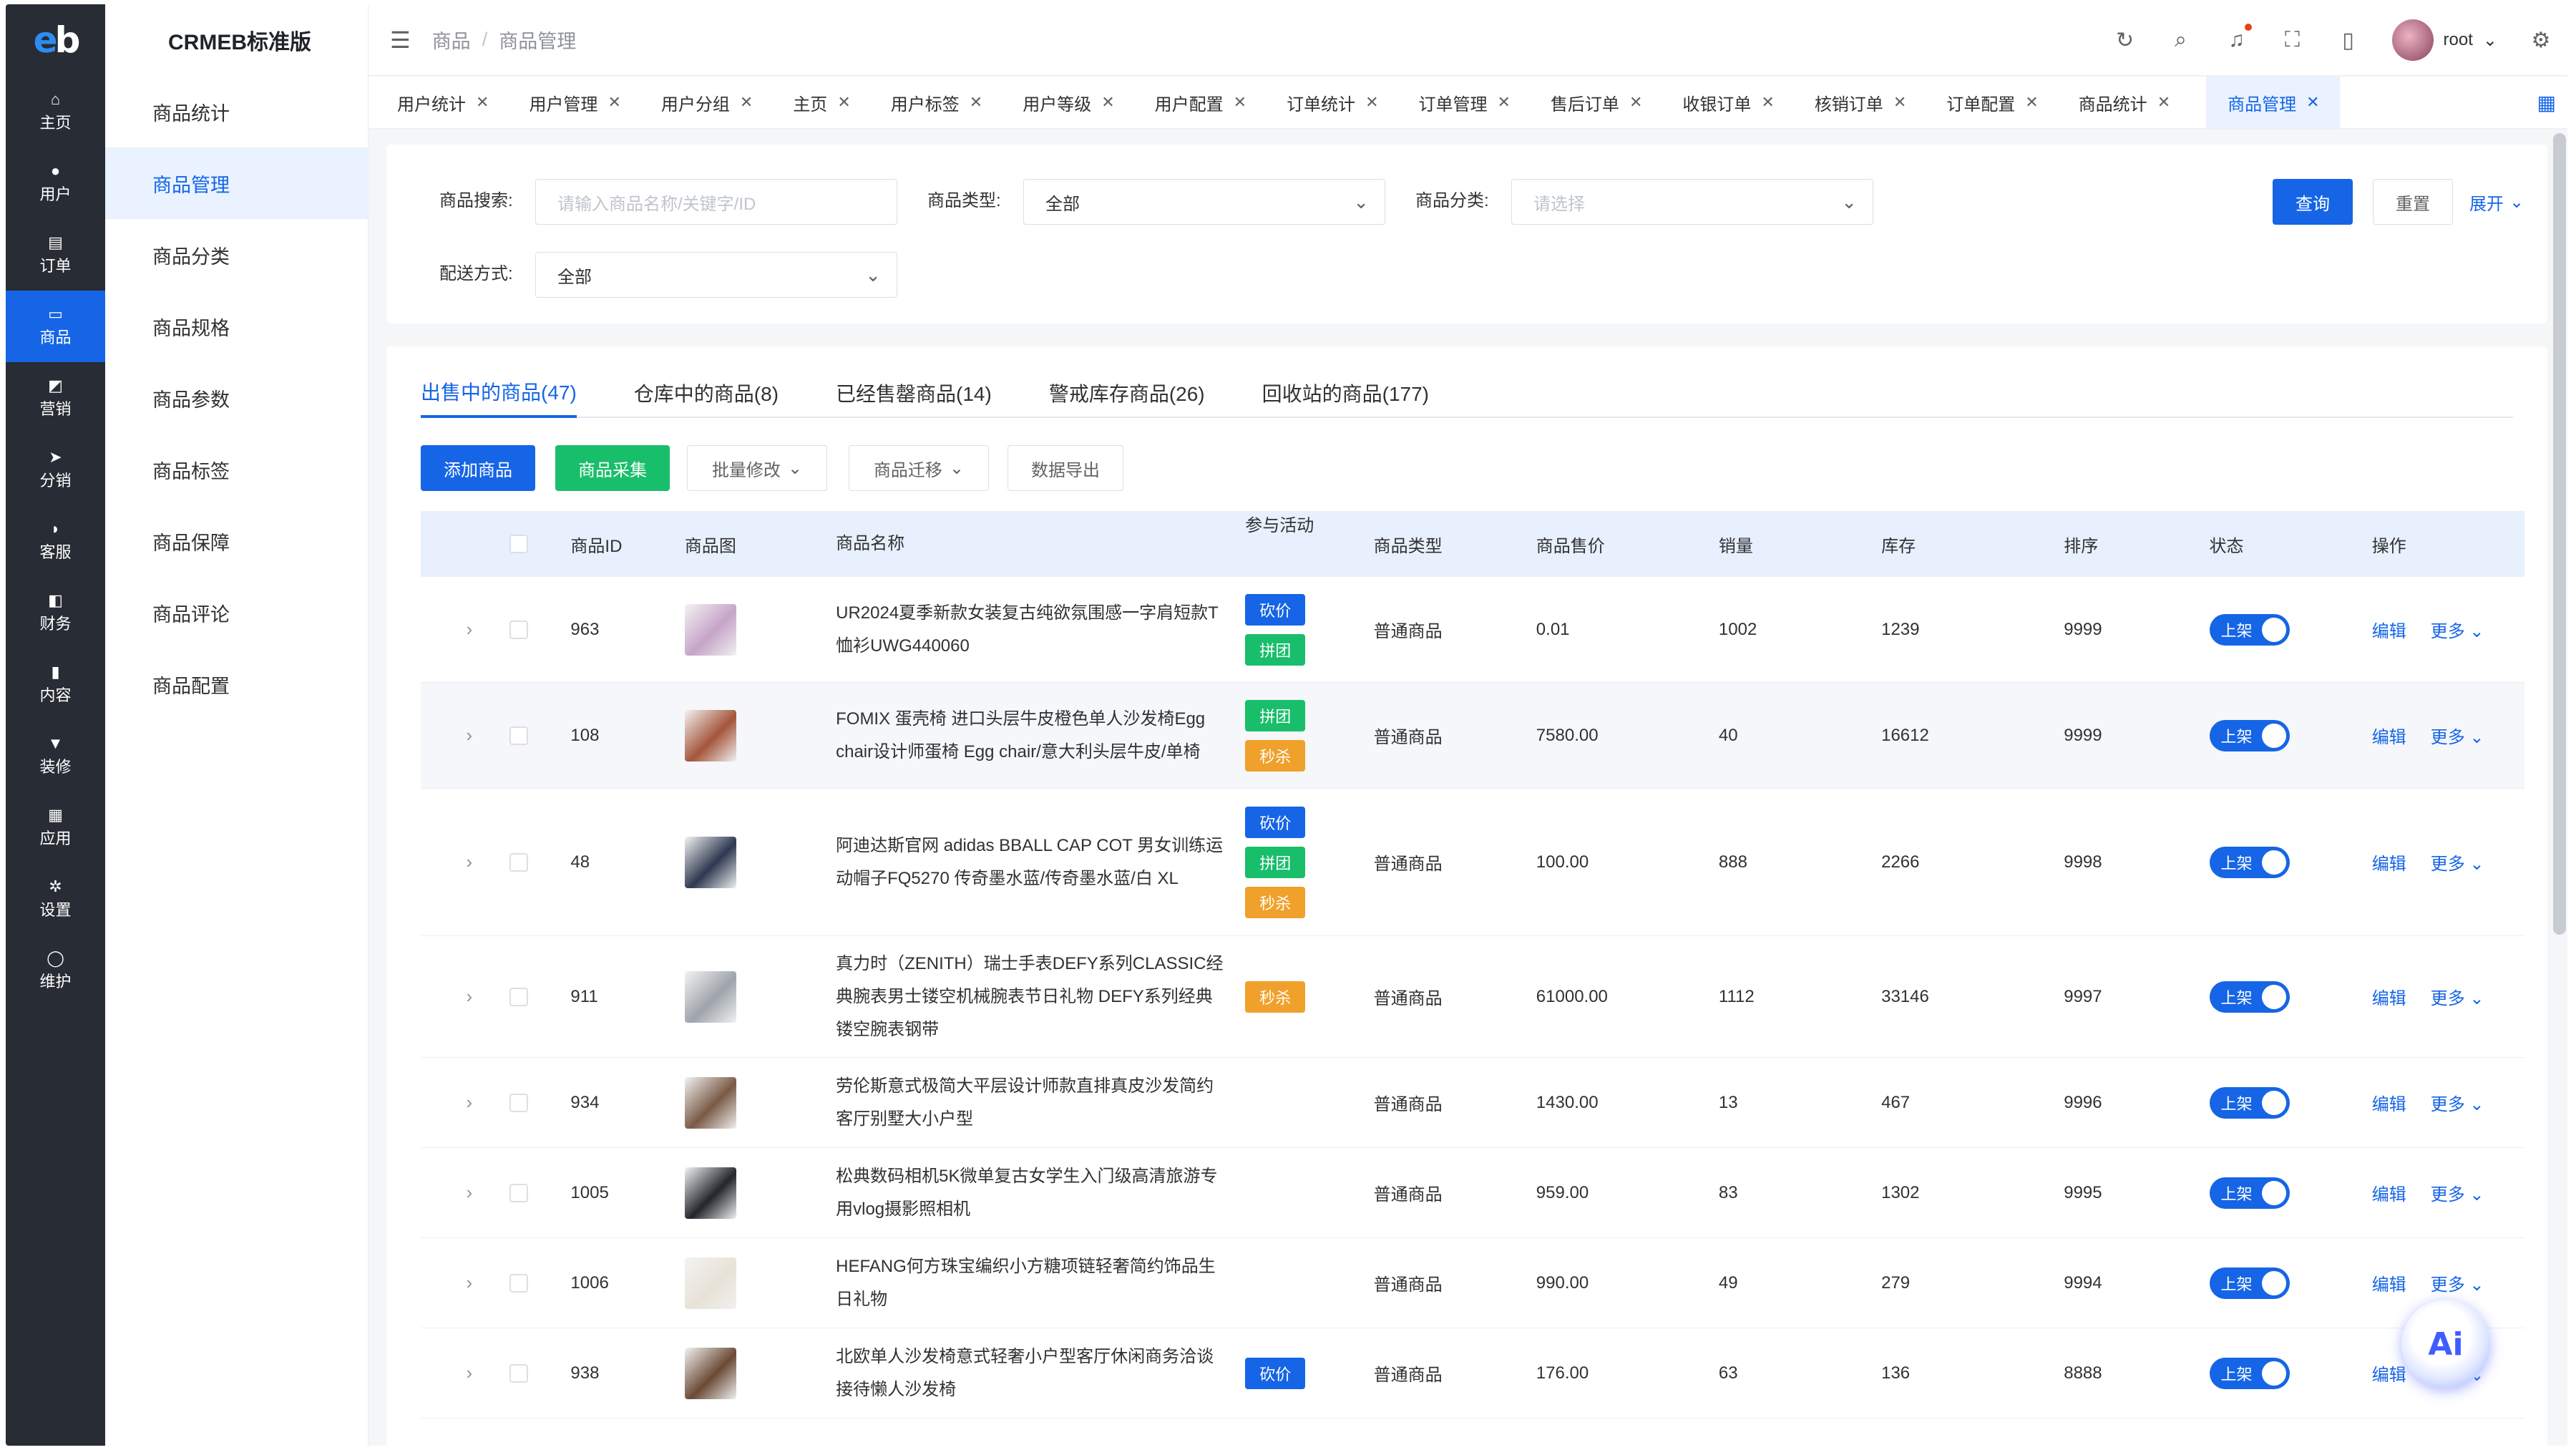  What do you see at coordinates (2134, 102) in the screenshot?
I see `open-tab-tag: 商品统计 ✕` at bounding box center [2134, 102].